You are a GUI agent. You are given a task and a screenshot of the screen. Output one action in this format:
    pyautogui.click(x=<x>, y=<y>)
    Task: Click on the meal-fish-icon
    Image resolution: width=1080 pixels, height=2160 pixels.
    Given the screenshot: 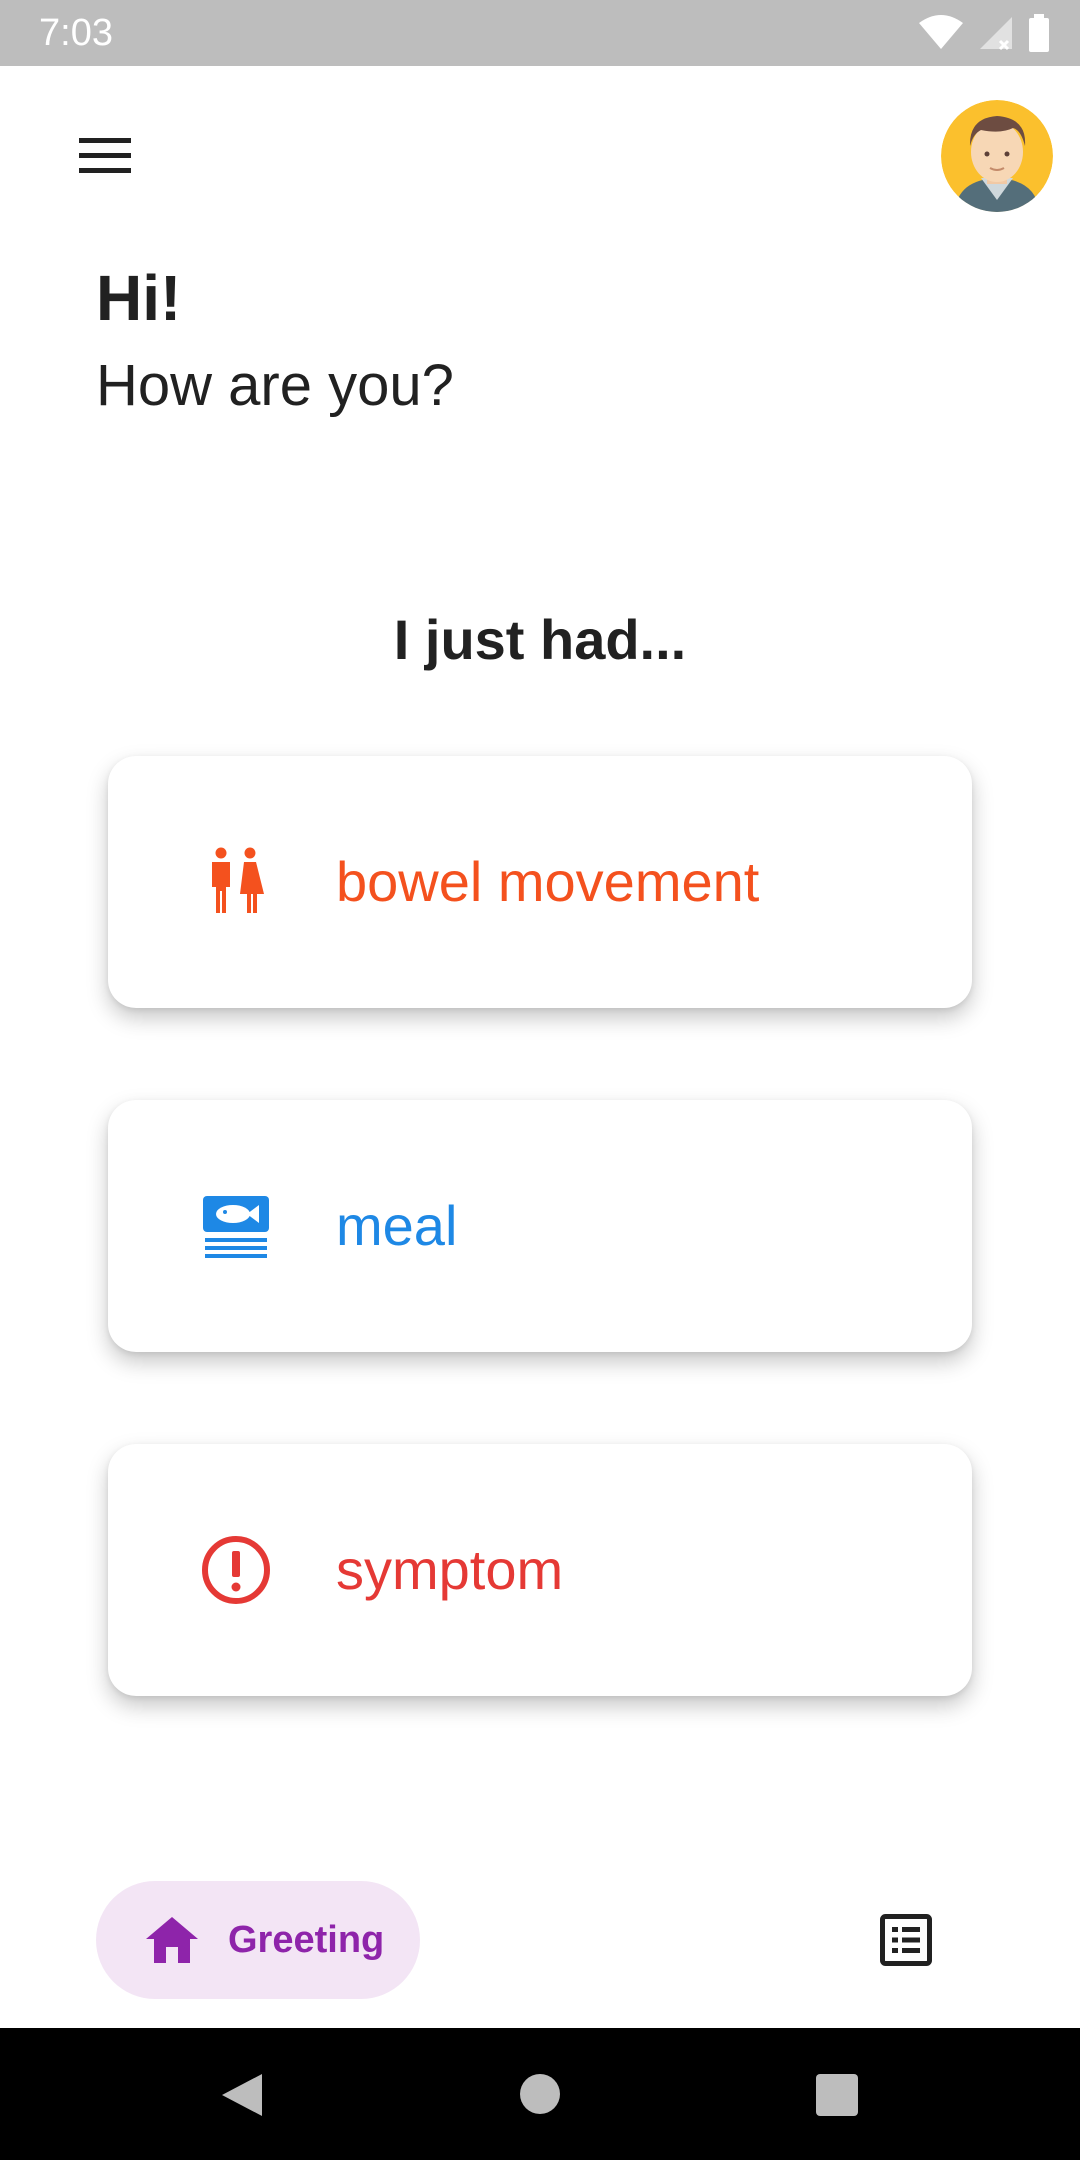 What is the action you would take?
    pyautogui.click(x=236, y=1226)
    